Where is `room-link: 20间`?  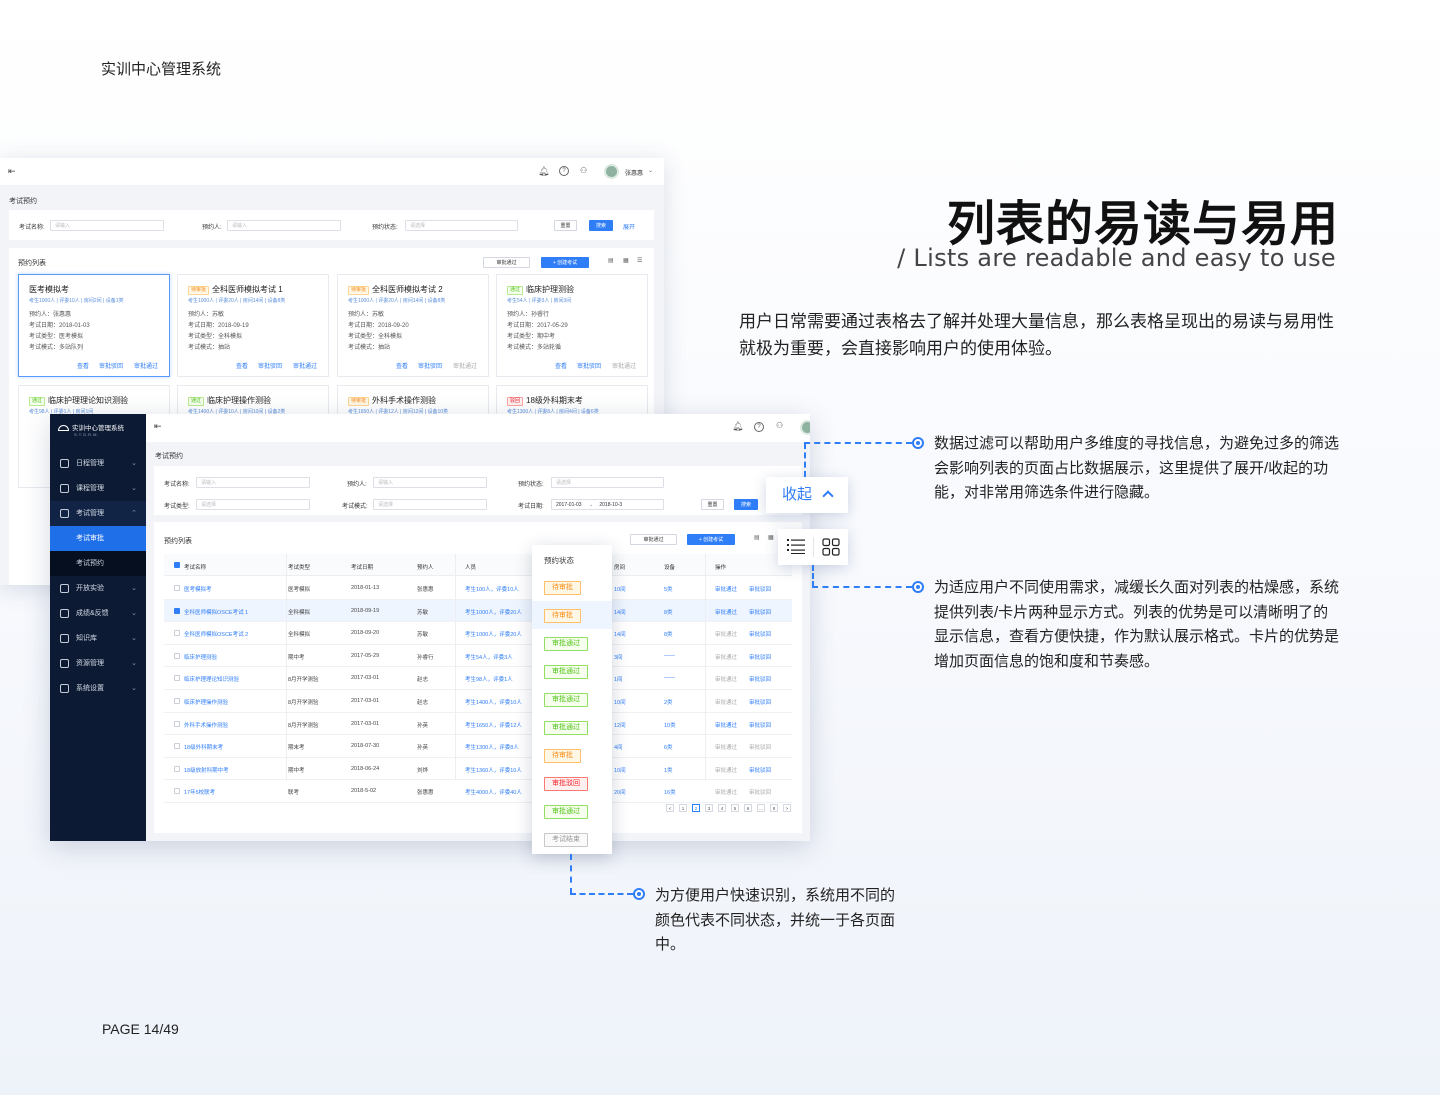 room-link: 20间 is located at coordinates (620, 792).